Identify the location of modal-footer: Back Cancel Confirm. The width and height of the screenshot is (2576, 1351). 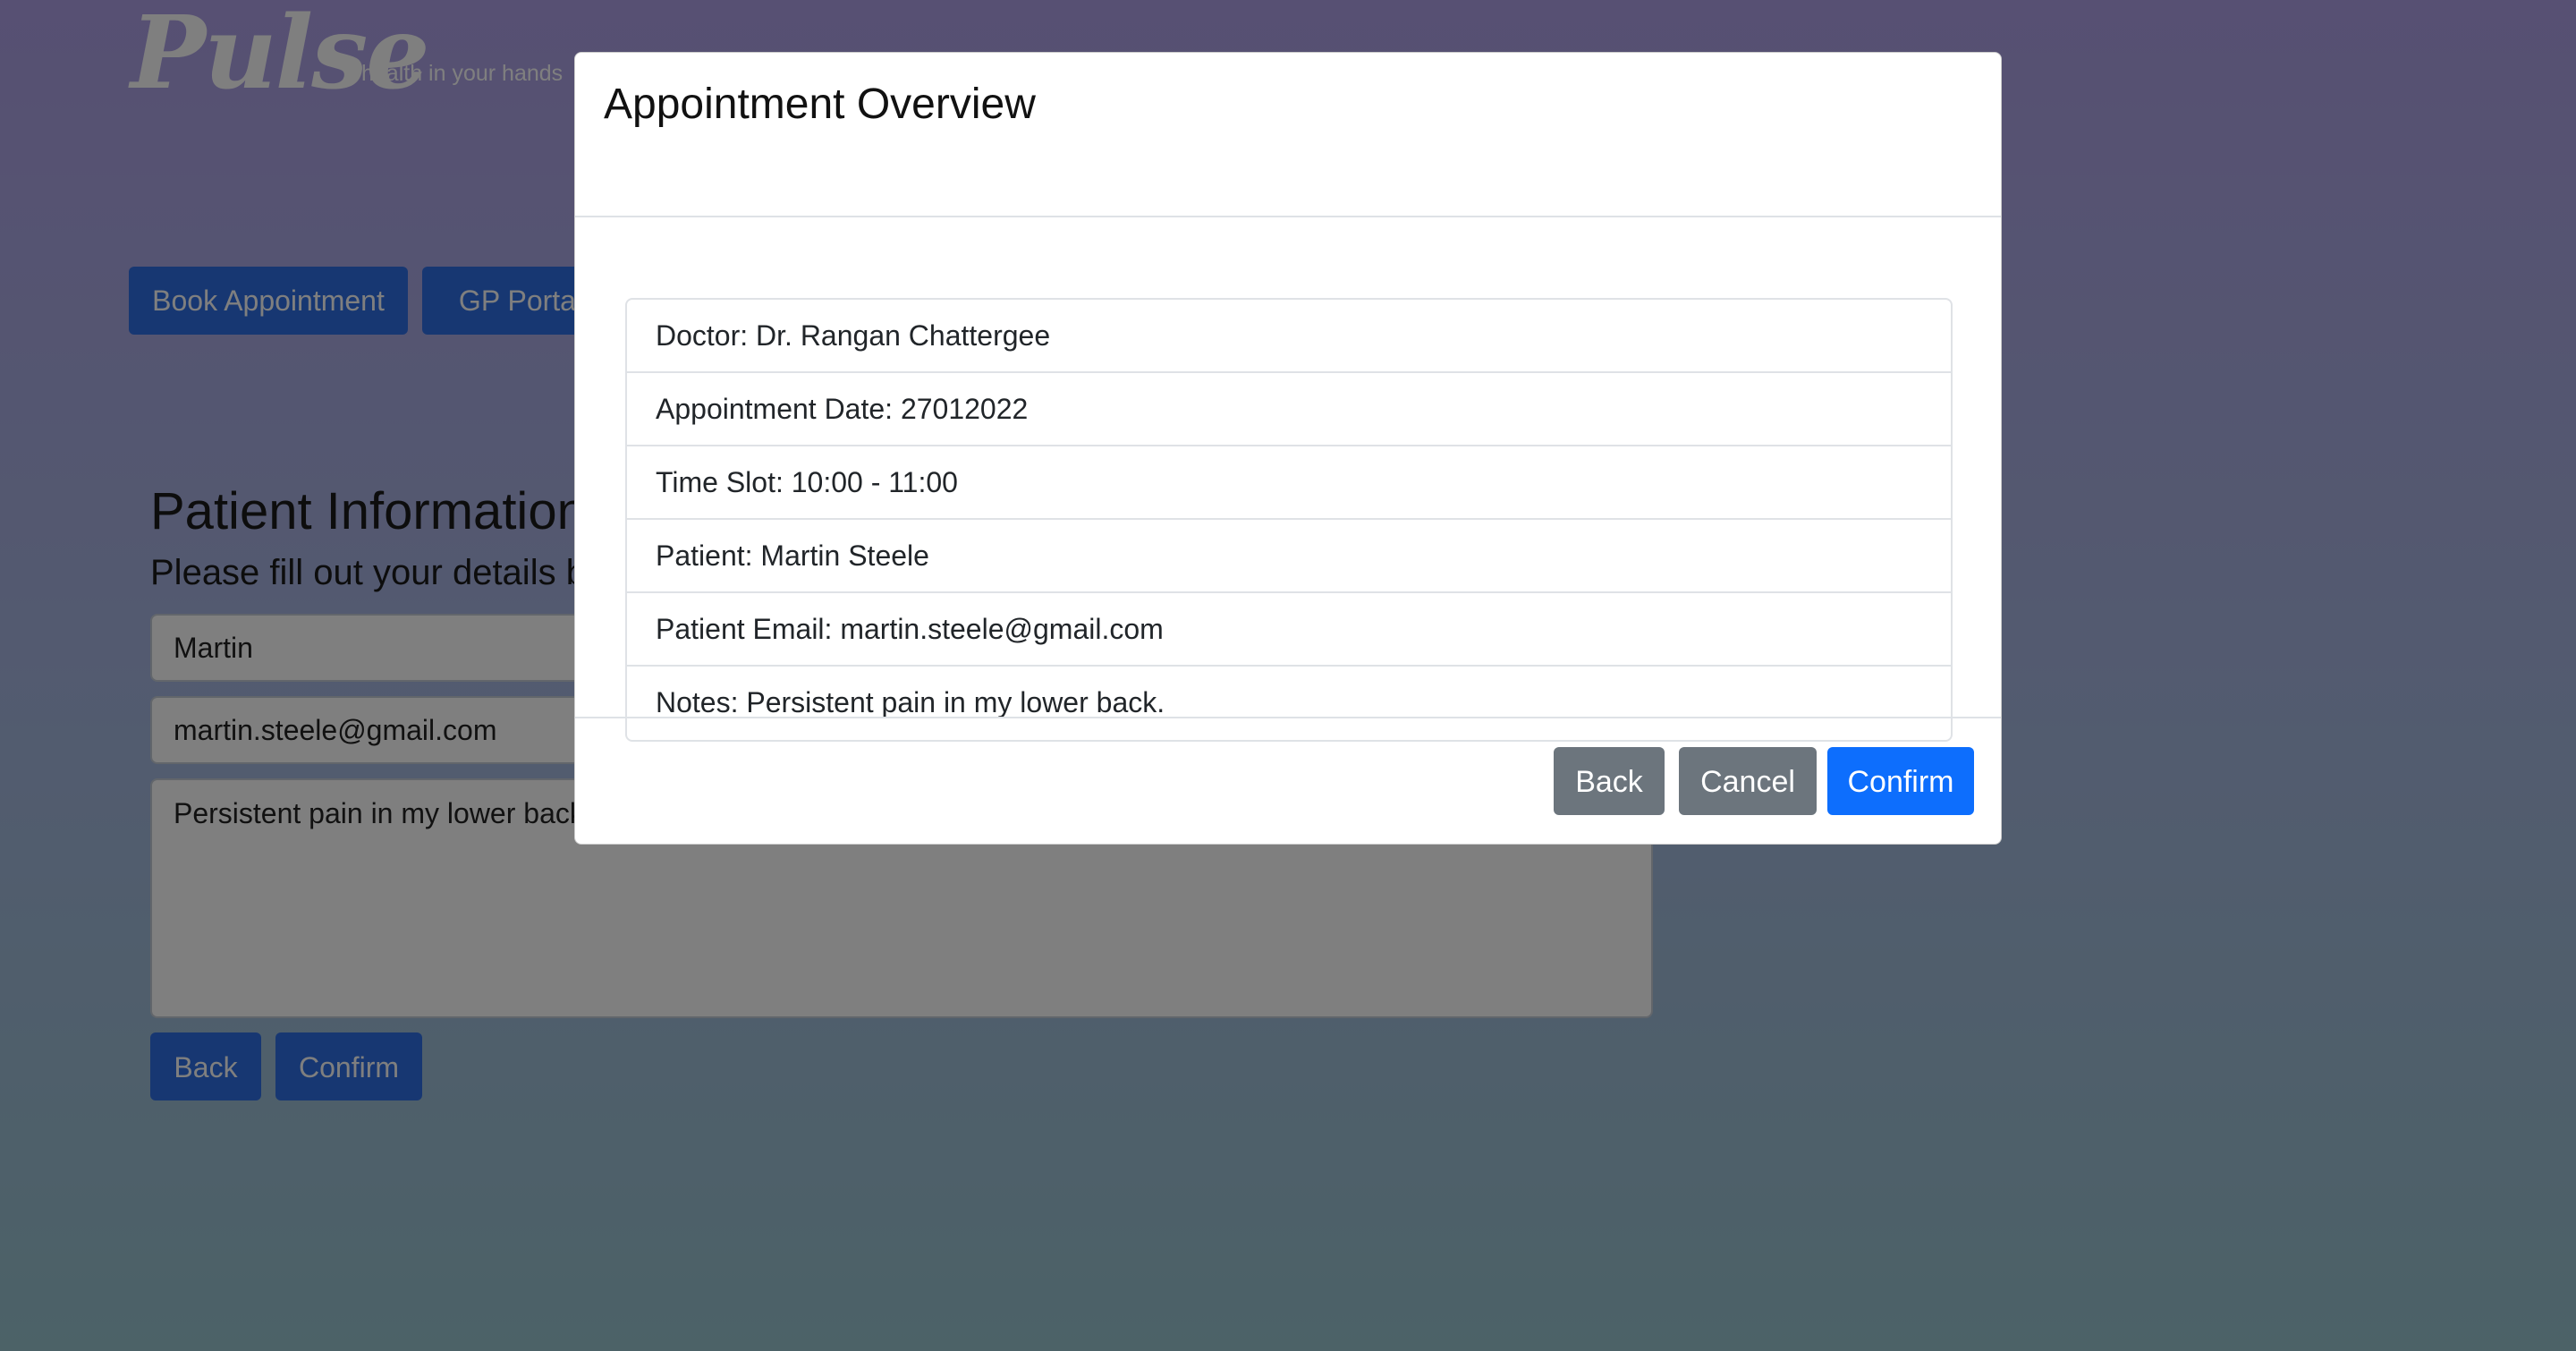
(1288, 780).